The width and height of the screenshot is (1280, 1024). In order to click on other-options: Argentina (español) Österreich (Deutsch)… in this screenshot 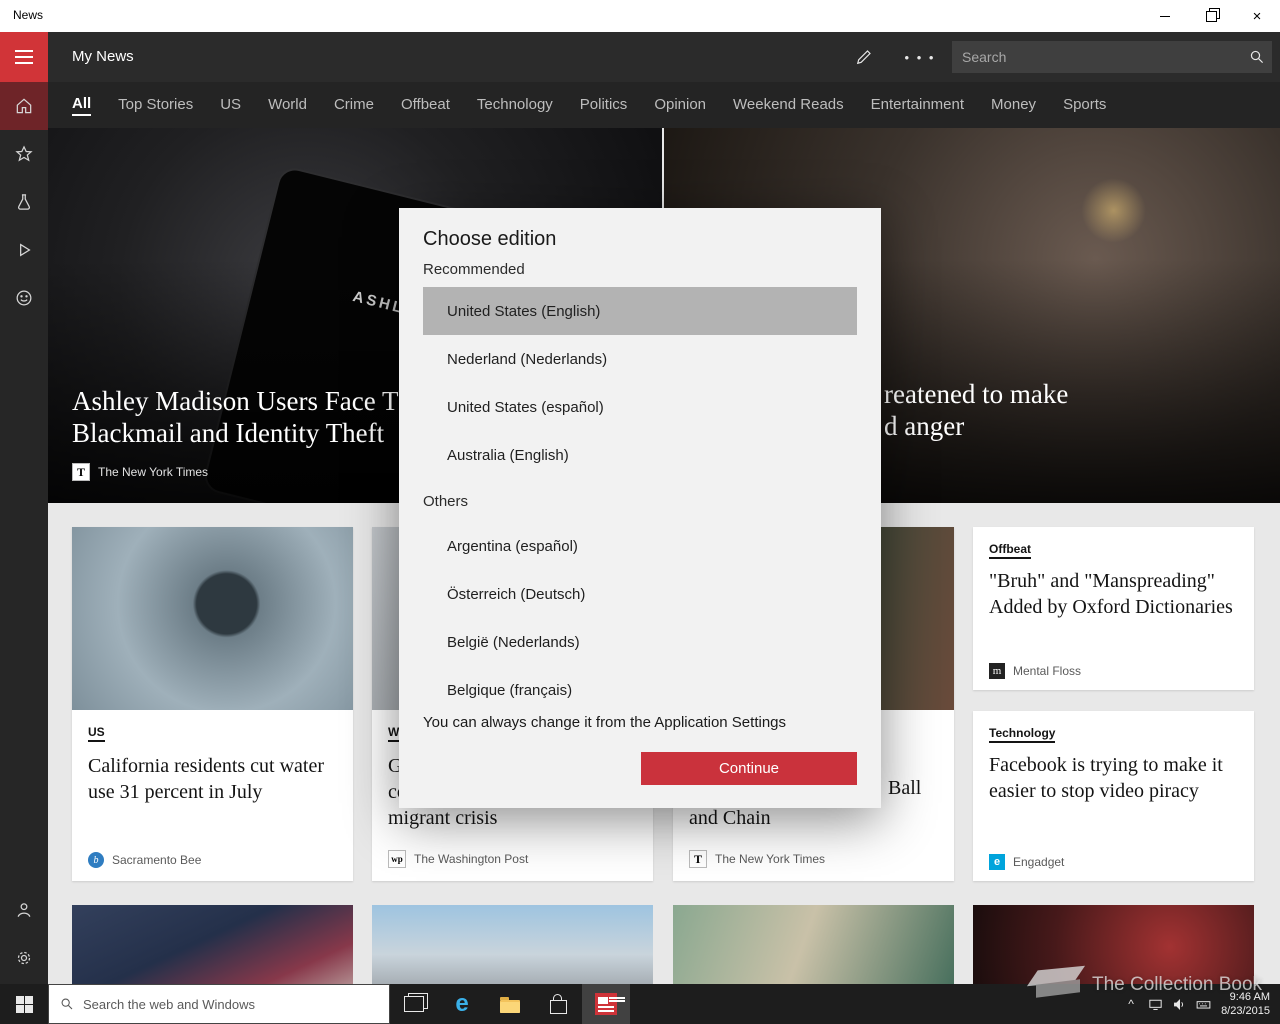, I will do `click(640, 618)`.